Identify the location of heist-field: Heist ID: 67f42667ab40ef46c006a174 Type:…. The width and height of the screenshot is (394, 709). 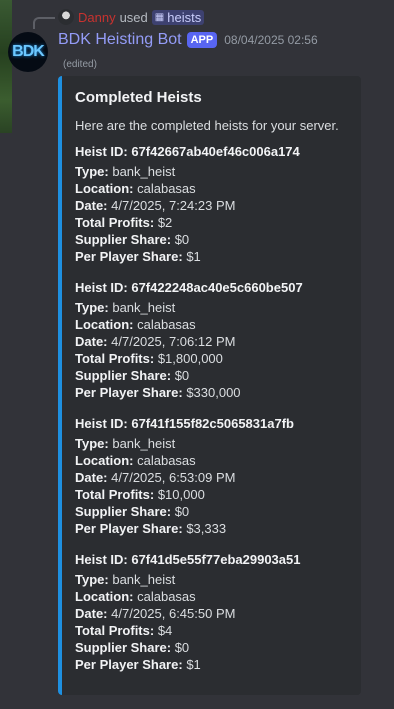
(187, 204).